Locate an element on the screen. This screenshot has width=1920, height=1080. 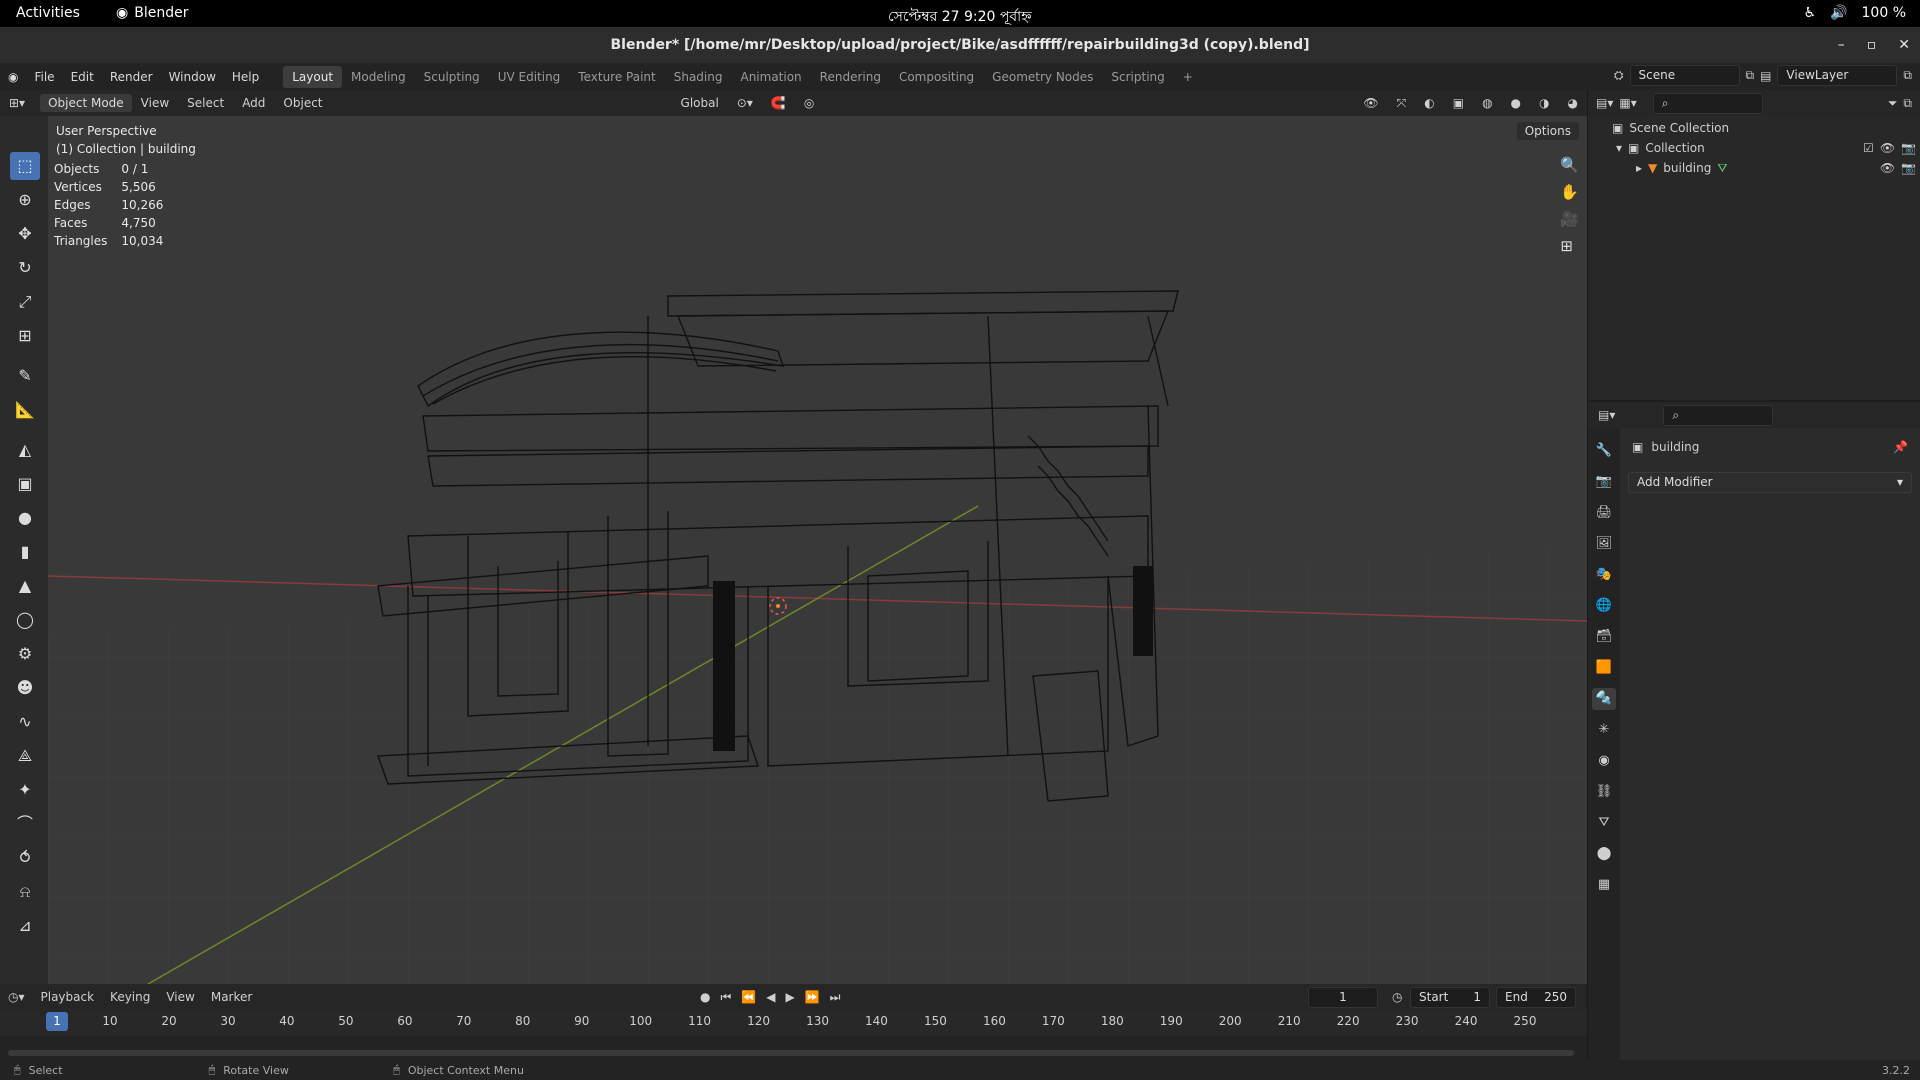
end-frame-field: End 250 is located at coordinates (1536, 997).